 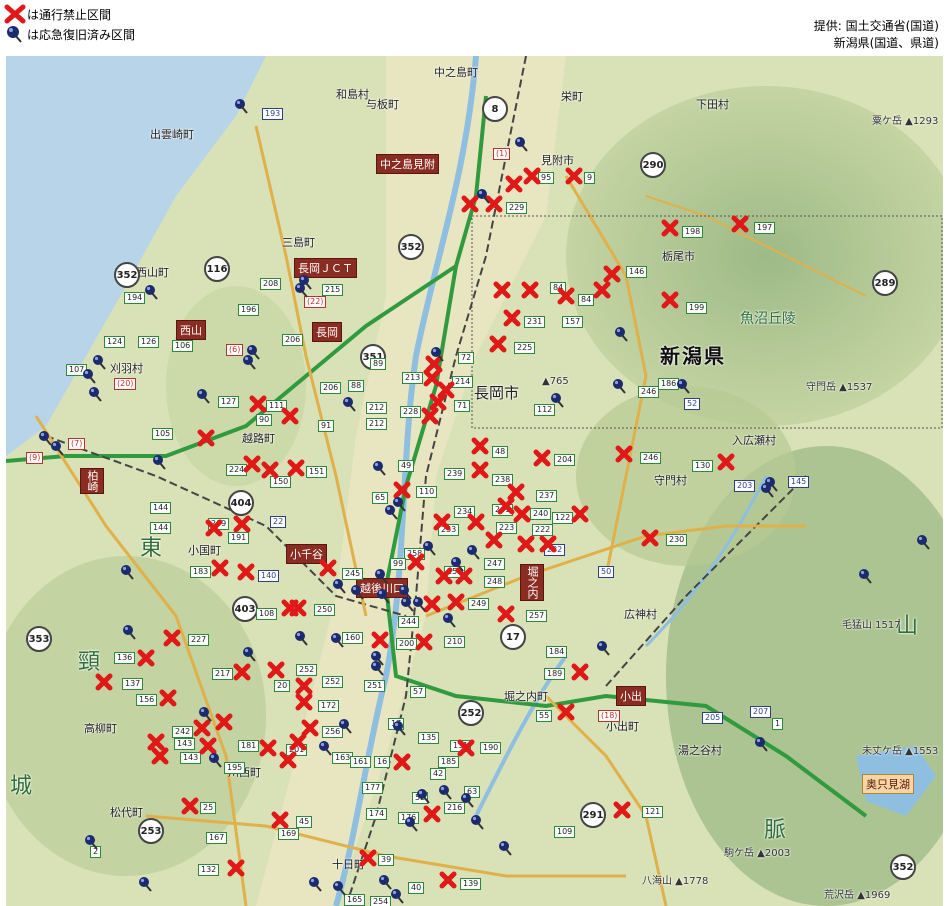 I want to click on segment-tag-r231: 231, so click(x=535, y=322).